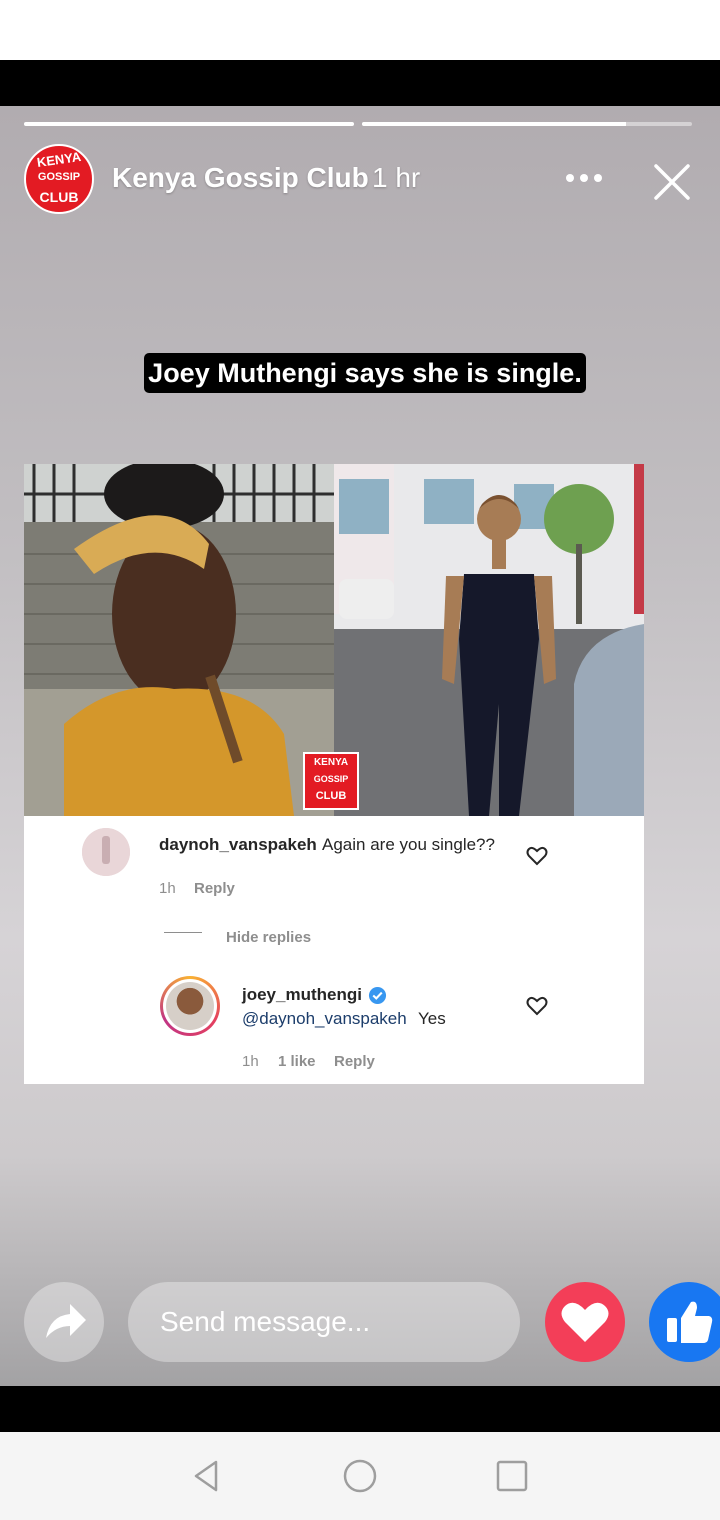 The height and width of the screenshot is (1520, 720). I want to click on selfie-photo, so click(179, 640).